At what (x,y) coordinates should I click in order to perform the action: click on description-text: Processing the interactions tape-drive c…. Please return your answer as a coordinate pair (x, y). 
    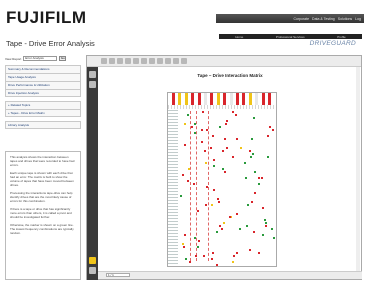
    Looking at the image, I should click on (41, 197).